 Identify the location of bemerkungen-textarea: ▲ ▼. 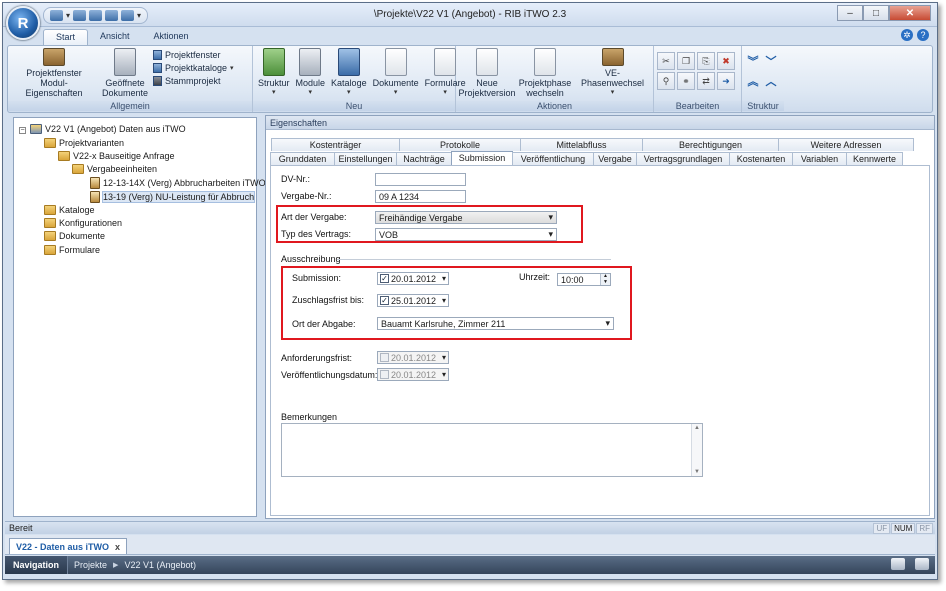
(492, 450).